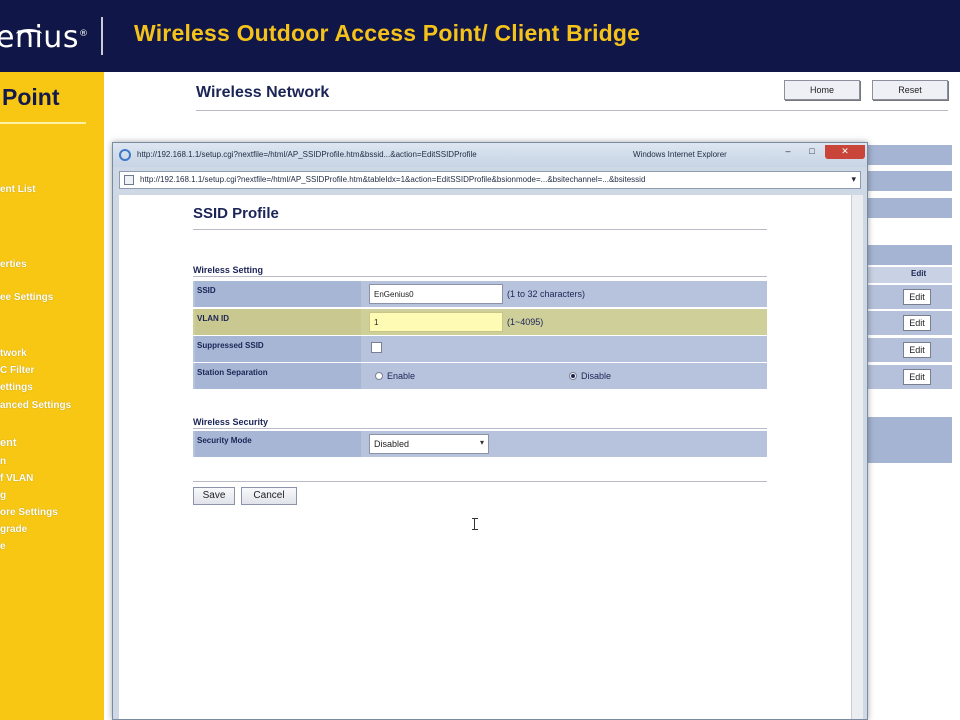 This screenshot has height=720, width=960. What do you see at coordinates (263, 92) in the screenshot?
I see `page-title: Wireless Network` at bounding box center [263, 92].